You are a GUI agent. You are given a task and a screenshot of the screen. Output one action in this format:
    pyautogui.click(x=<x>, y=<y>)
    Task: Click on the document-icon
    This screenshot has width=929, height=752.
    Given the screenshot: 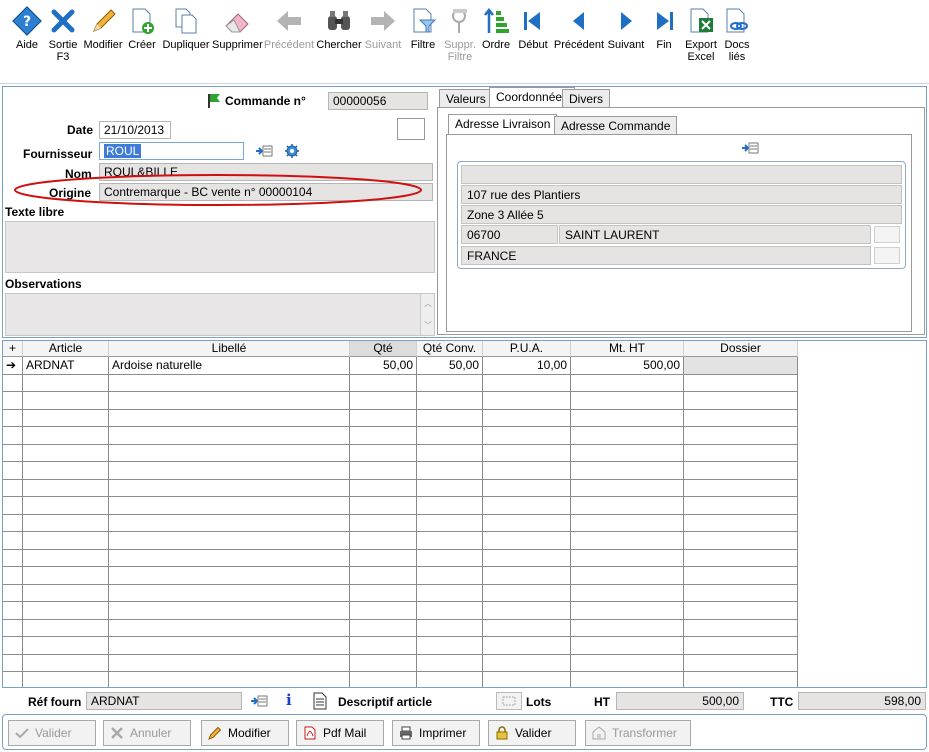 What is the action you would take?
    pyautogui.click(x=320, y=701)
    